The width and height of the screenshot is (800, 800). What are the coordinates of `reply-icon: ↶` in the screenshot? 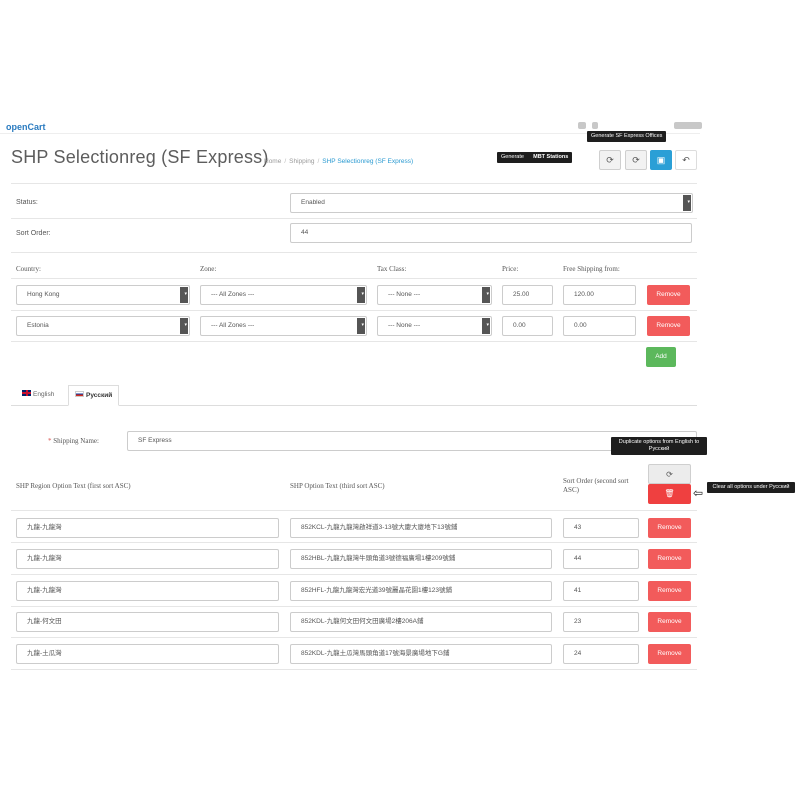 It's located at (686, 160).